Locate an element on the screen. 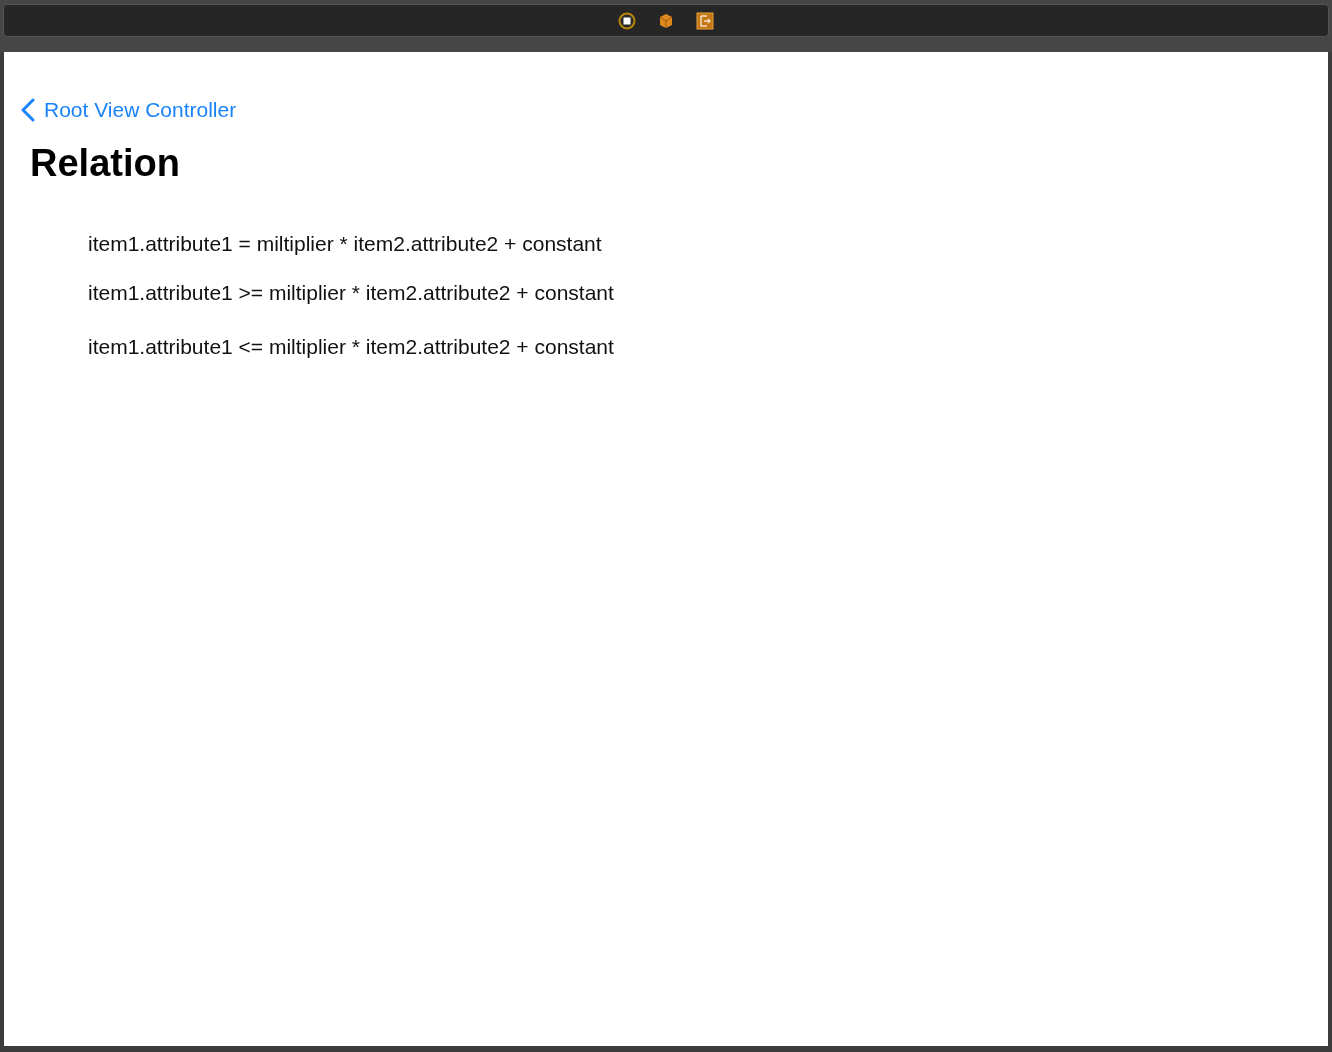  exit-icon is located at coordinates (705, 20).